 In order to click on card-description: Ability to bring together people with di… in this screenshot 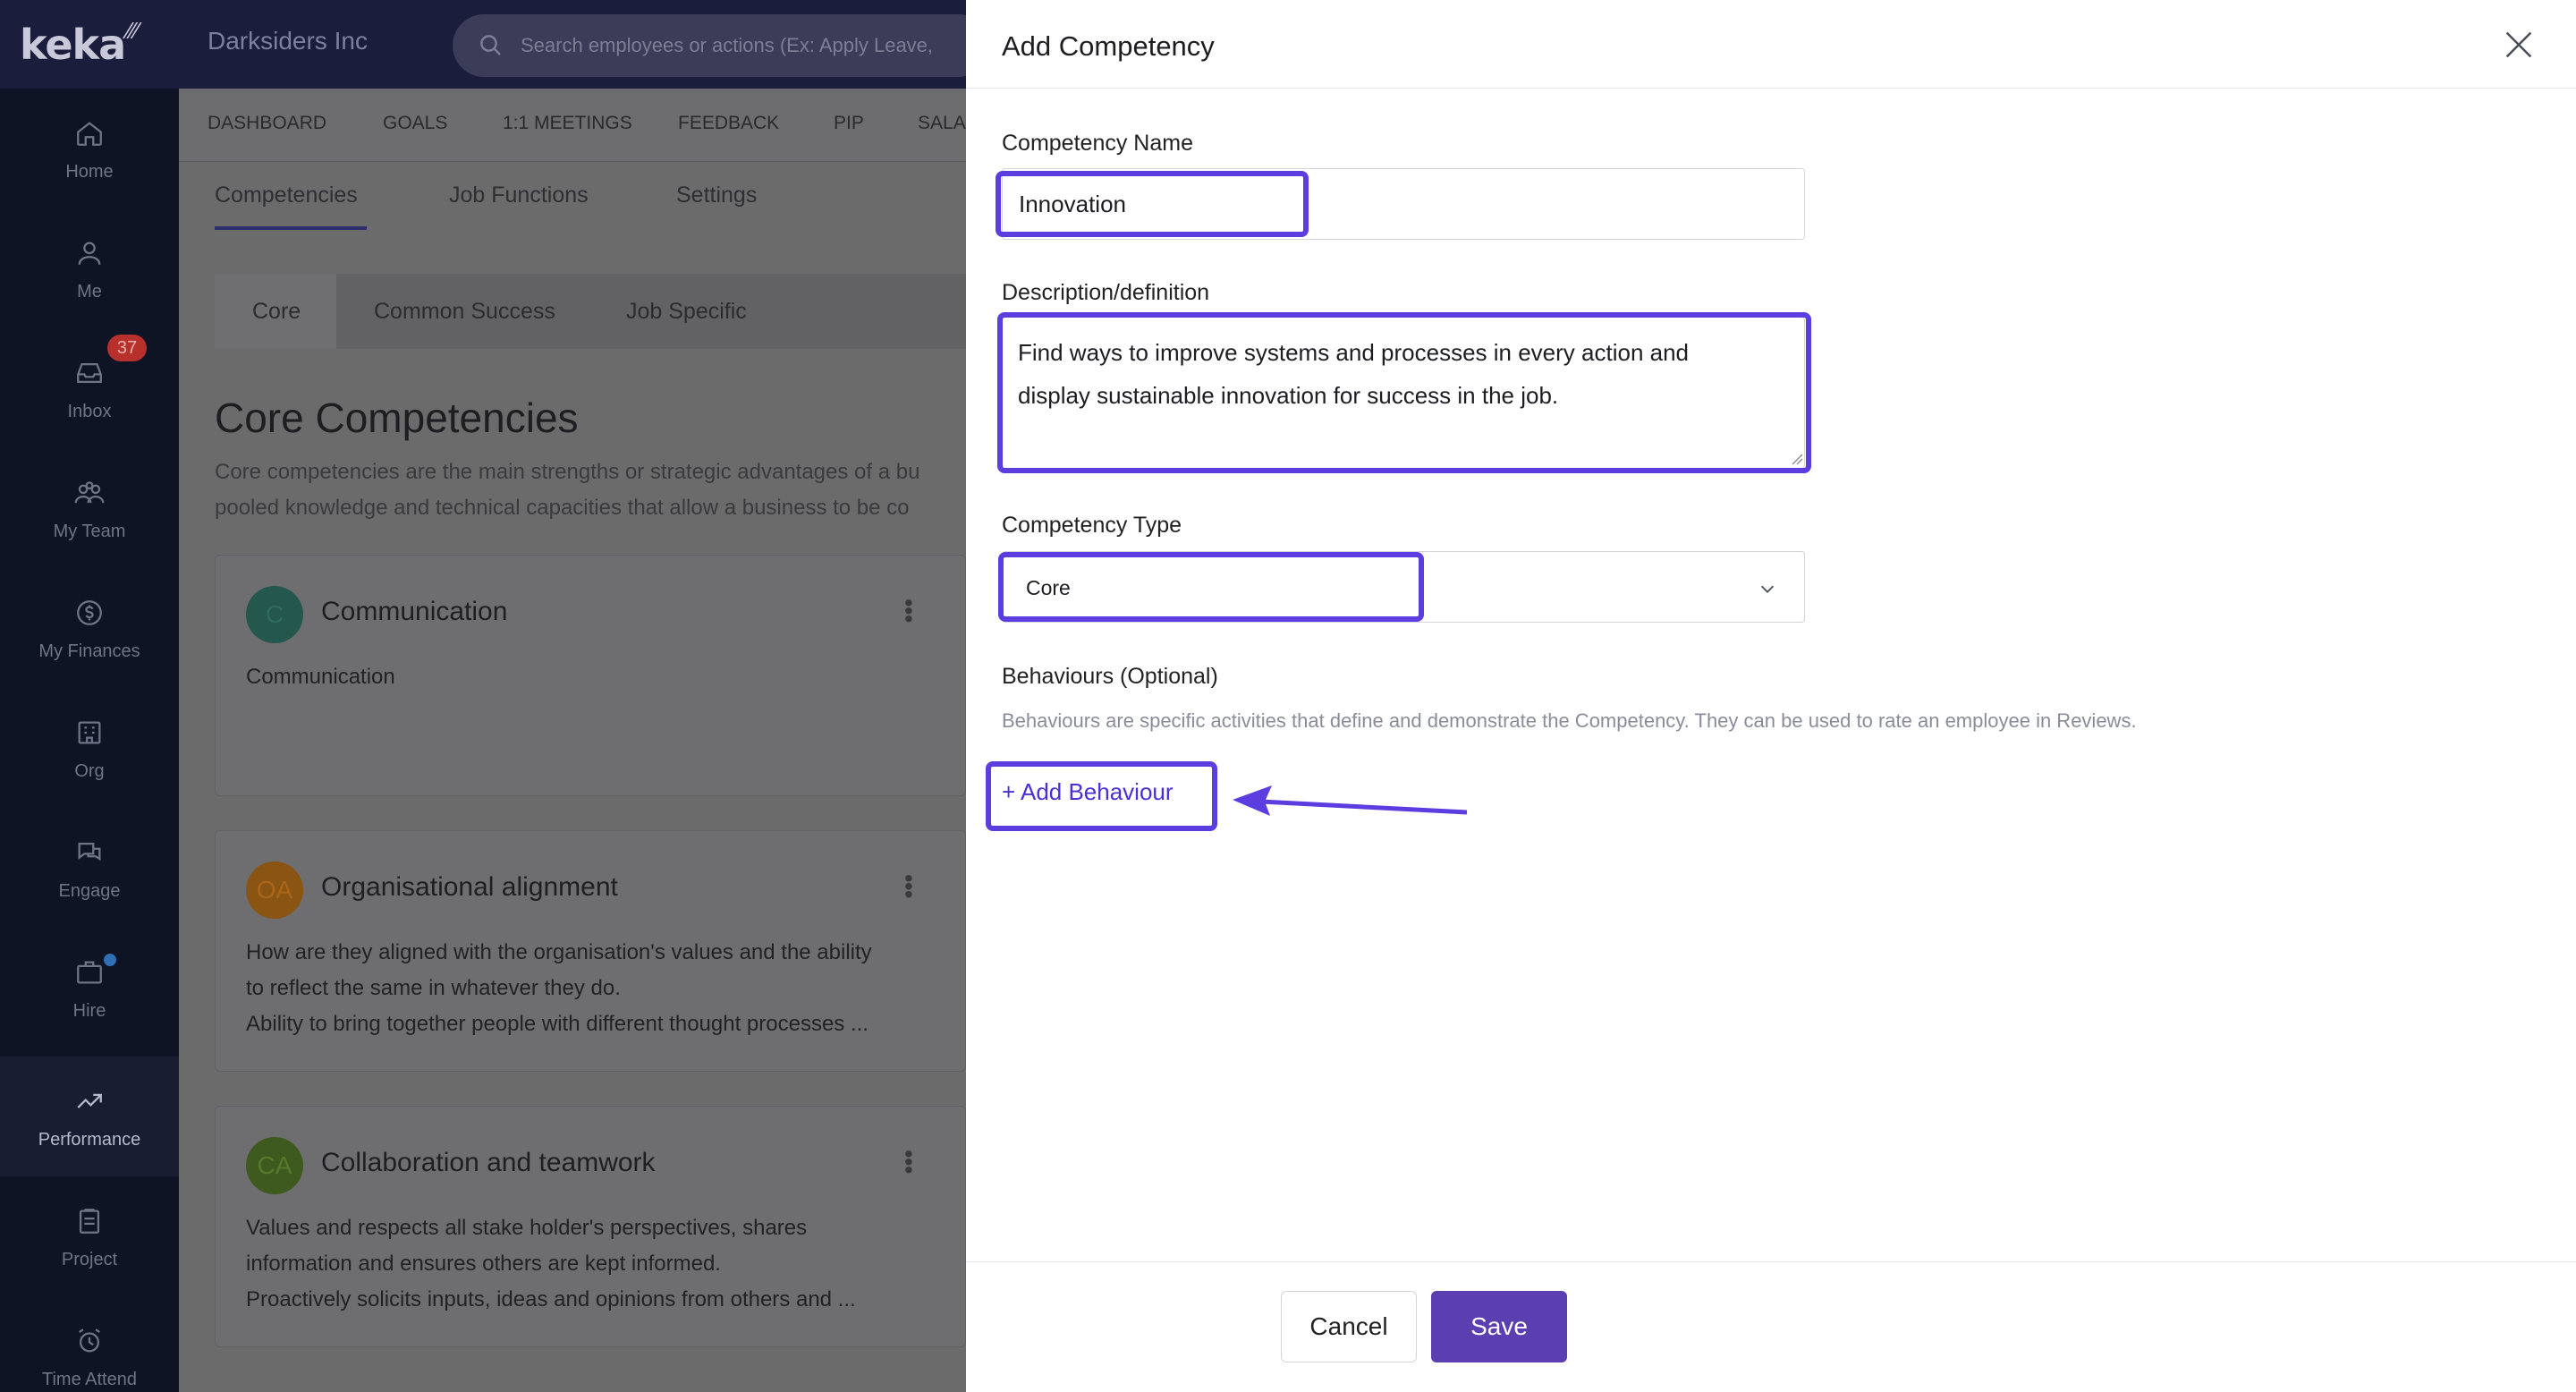, I will do `click(557, 1024)`.